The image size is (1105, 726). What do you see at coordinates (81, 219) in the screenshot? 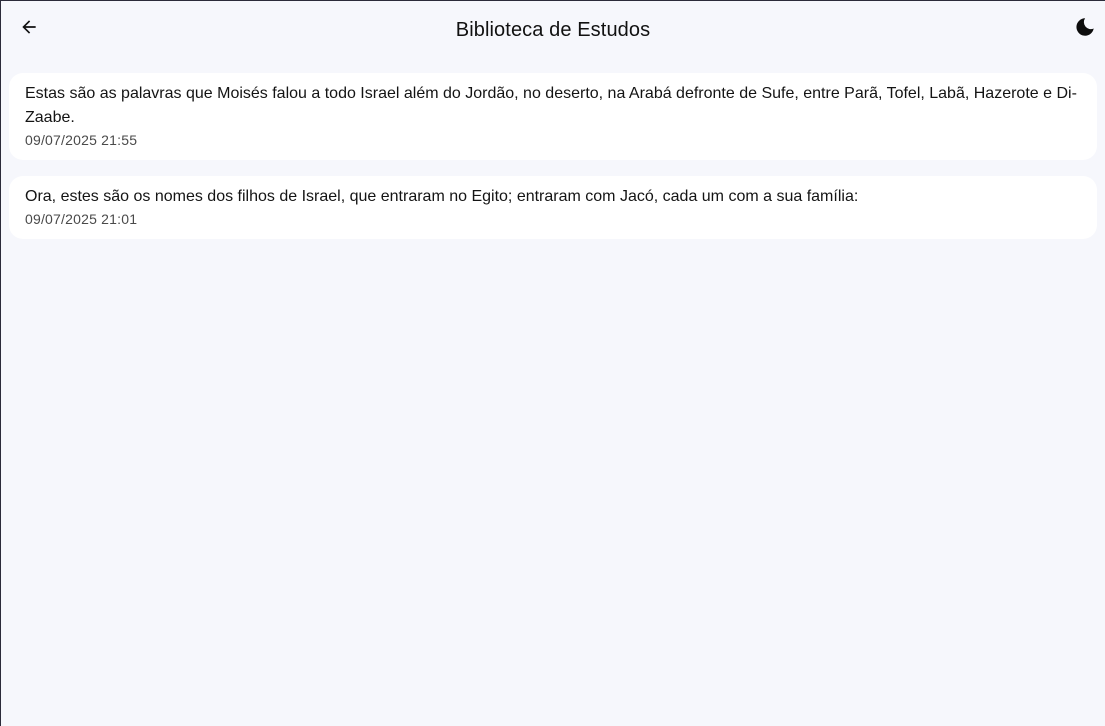
I see `study-date: 09/07/2025 21:01` at bounding box center [81, 219].